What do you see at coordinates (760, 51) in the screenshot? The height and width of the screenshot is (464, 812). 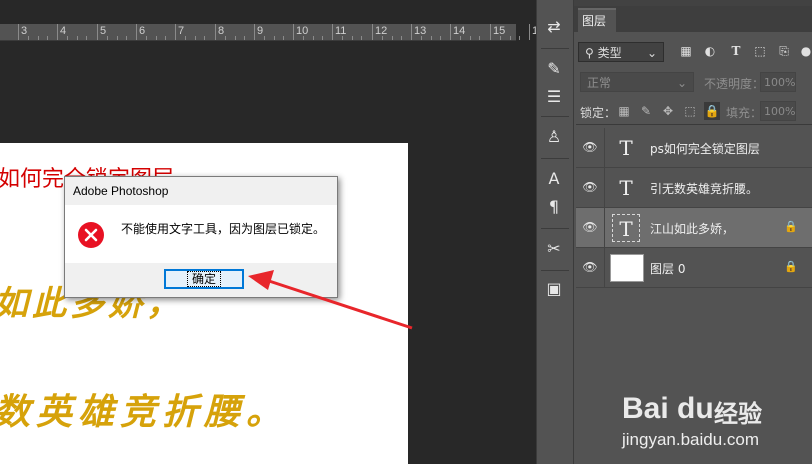 I see `filter-shape-icon: ⬚` at bounding box center [760, 51].